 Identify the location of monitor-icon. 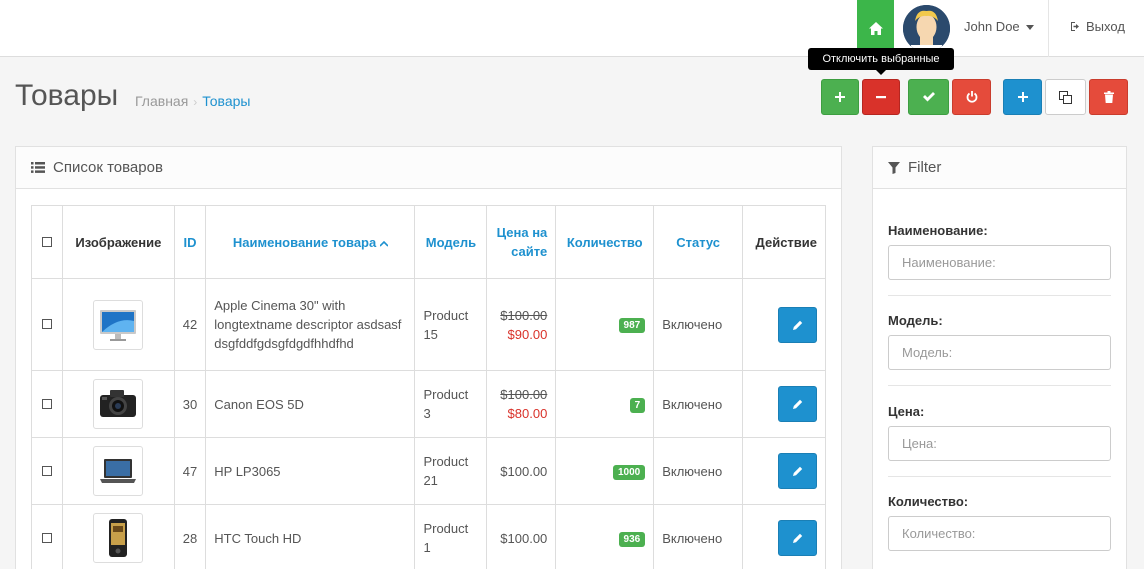
(118, 325).